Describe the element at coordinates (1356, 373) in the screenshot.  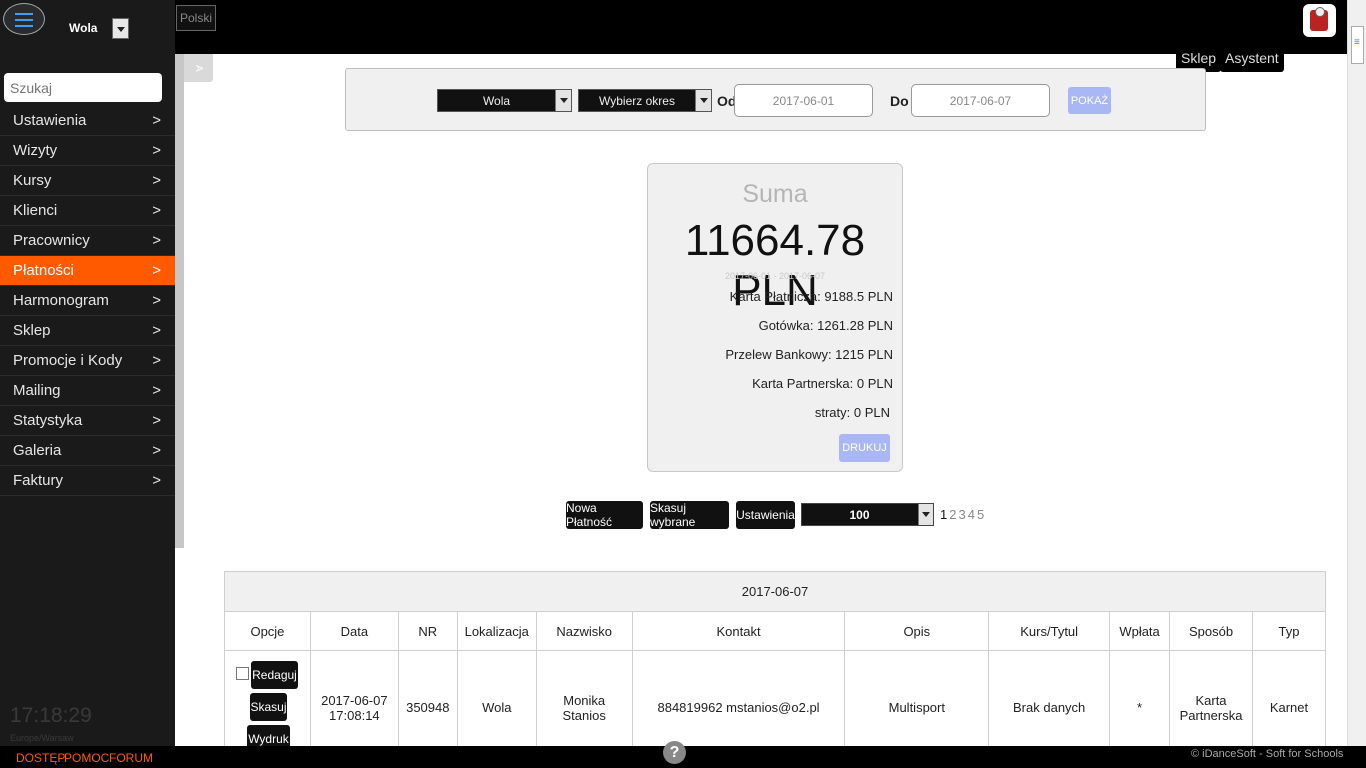
I see `page-scrollbar` at that location.